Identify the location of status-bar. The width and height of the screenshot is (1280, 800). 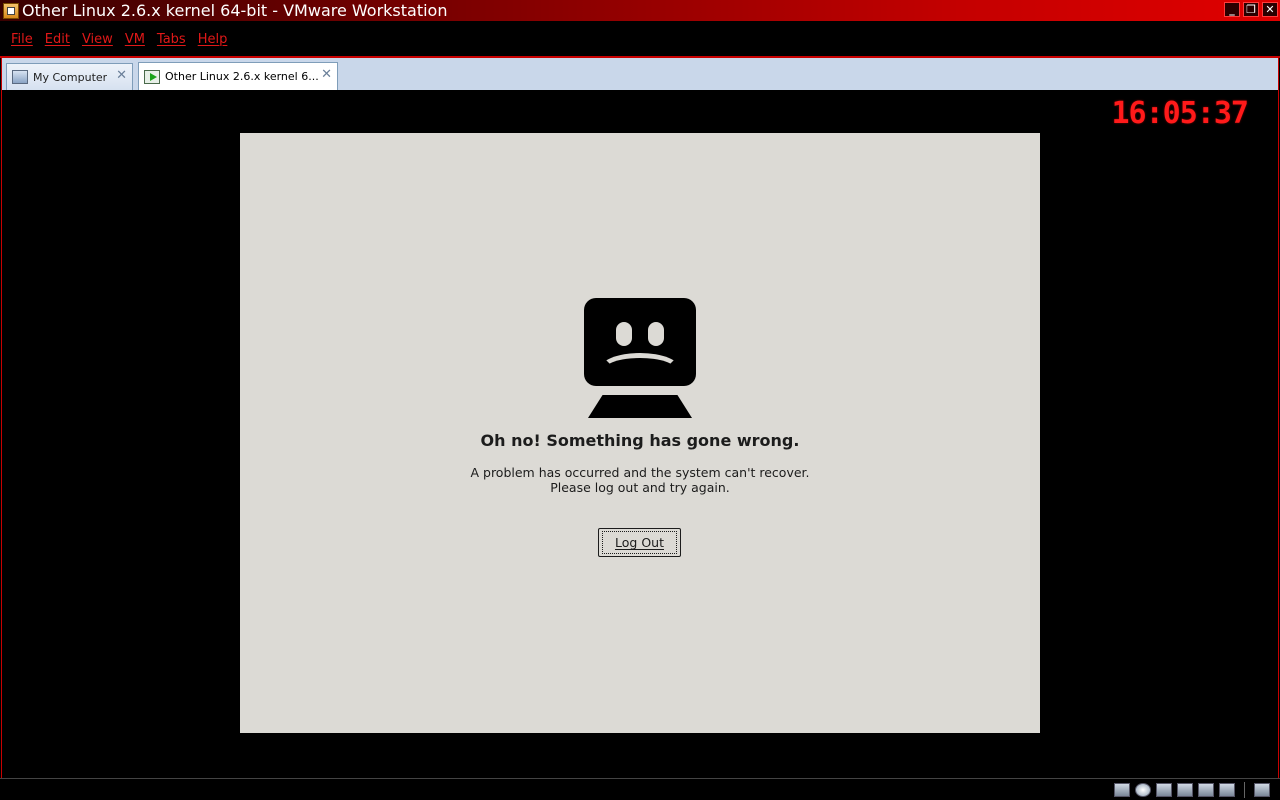
(640, 789).